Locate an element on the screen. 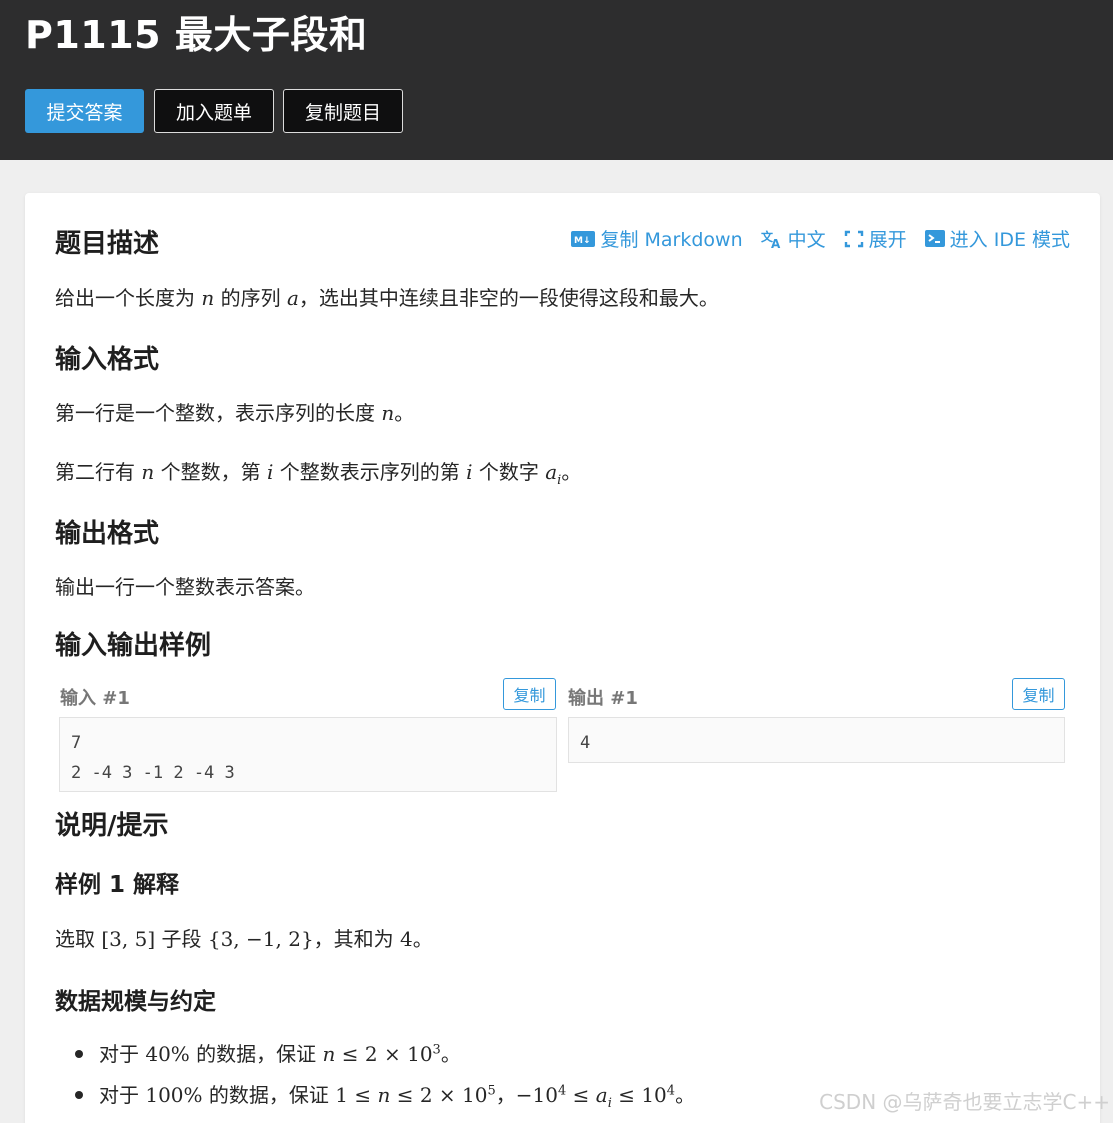 This screenshot has width=1113, height=1123. submit-answer-button: 提交答案 is located at coordinates (84, 111).